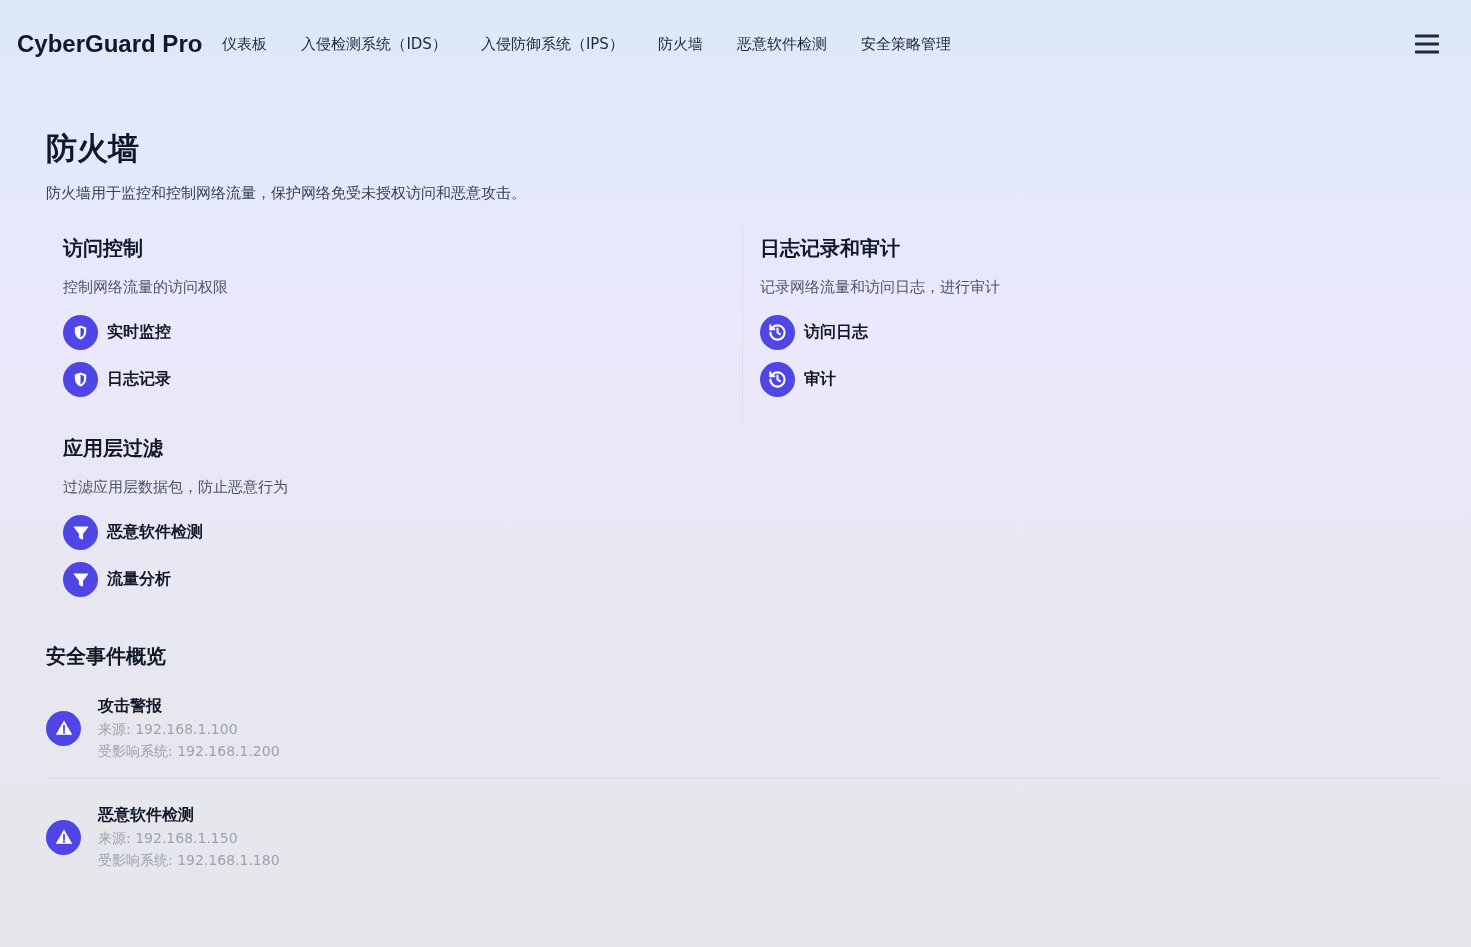  What do you see at coordinates (130, 706) in the screenshot?
I see `event-title: 攻击警报` at bounding box center [130, 706].